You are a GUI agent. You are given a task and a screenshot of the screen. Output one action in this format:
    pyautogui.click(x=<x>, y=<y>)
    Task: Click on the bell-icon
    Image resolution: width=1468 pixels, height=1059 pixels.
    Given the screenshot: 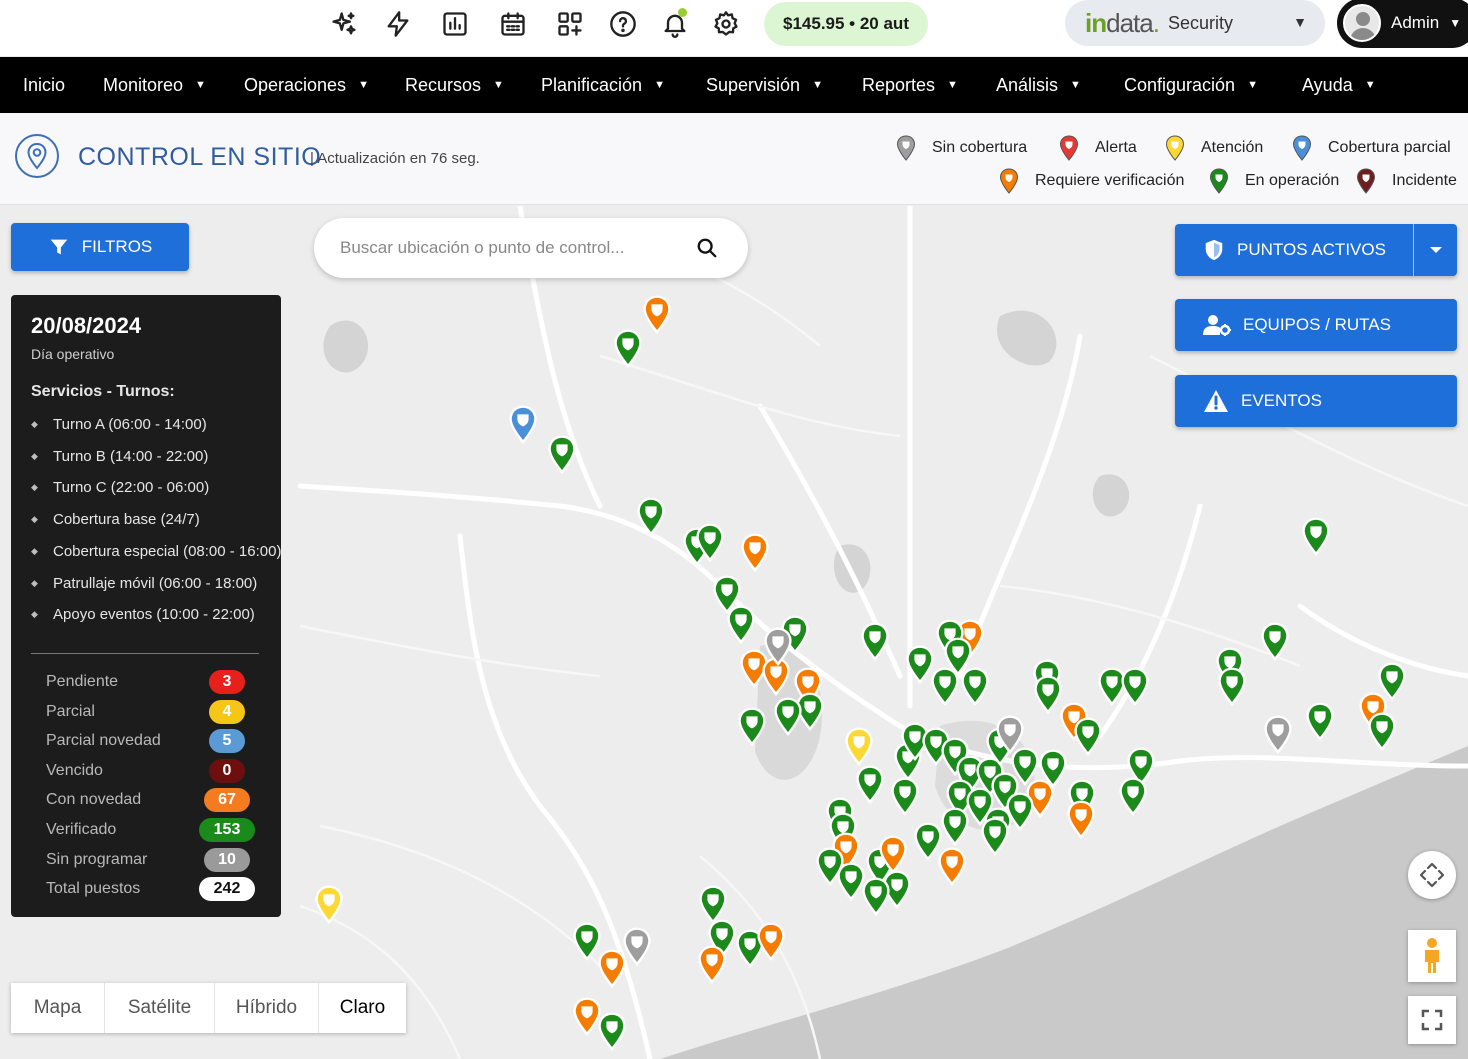 What is the action you would take?
    pyautogui.click(x=675, y=24)
    